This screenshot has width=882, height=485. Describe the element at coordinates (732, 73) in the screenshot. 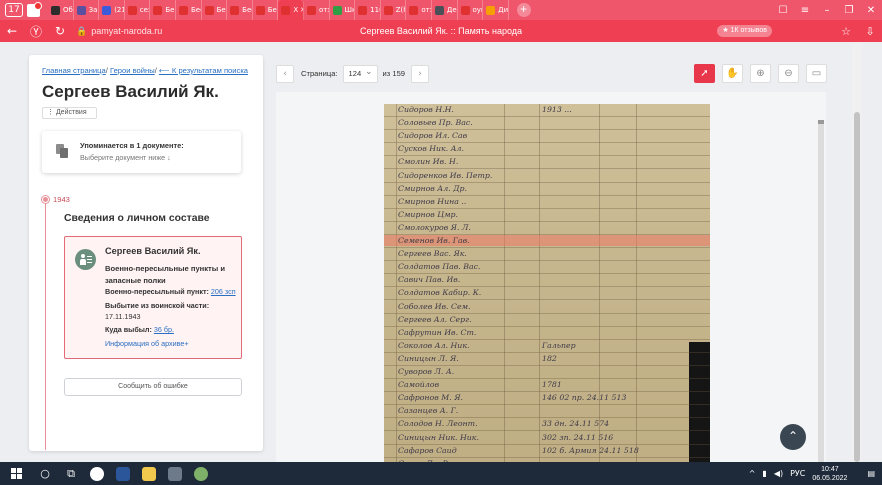

I see `hand-tool-icon: ✋` at that location.